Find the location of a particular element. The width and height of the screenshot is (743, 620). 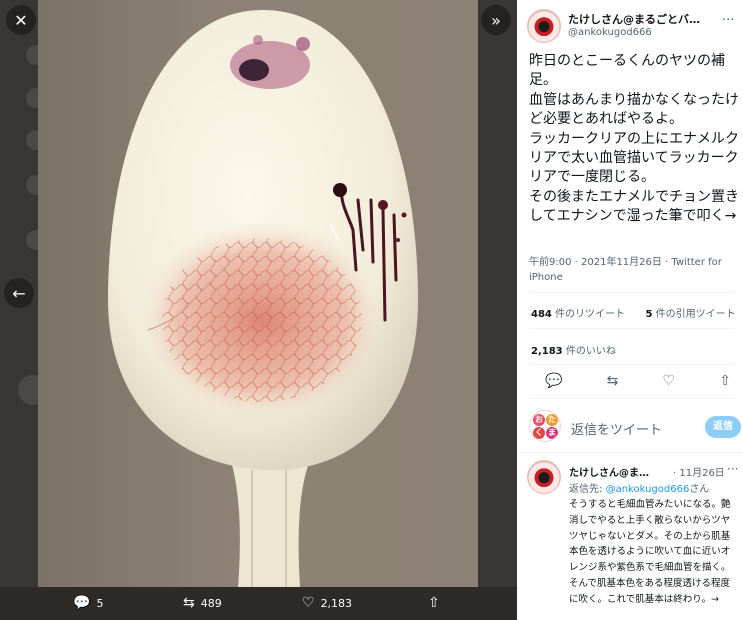

tweet-author: たけしさん@まるごとバナナ @ankokugod666 ··· is located at coordinates (633, 26).